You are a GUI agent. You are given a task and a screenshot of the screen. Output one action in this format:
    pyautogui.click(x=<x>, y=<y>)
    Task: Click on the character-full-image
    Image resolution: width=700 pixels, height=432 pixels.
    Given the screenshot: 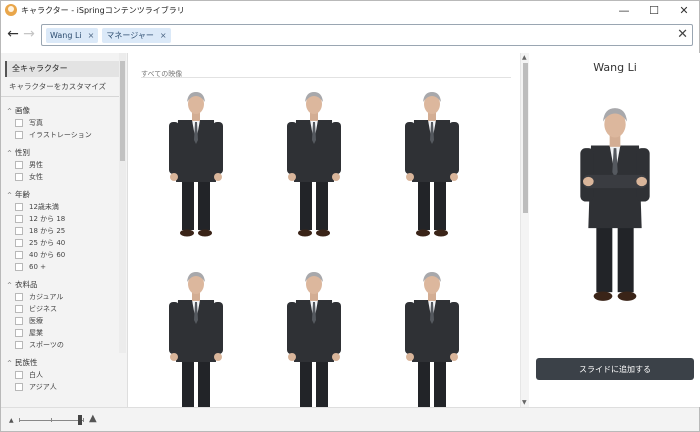 What is the action you would take?
    pyautogui.click(x=615, y=204)
    